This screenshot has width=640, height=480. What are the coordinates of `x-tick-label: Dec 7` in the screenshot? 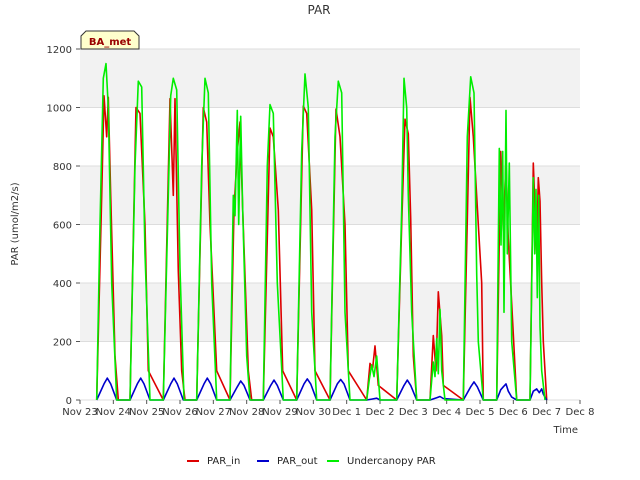 It's located at (546, 412).